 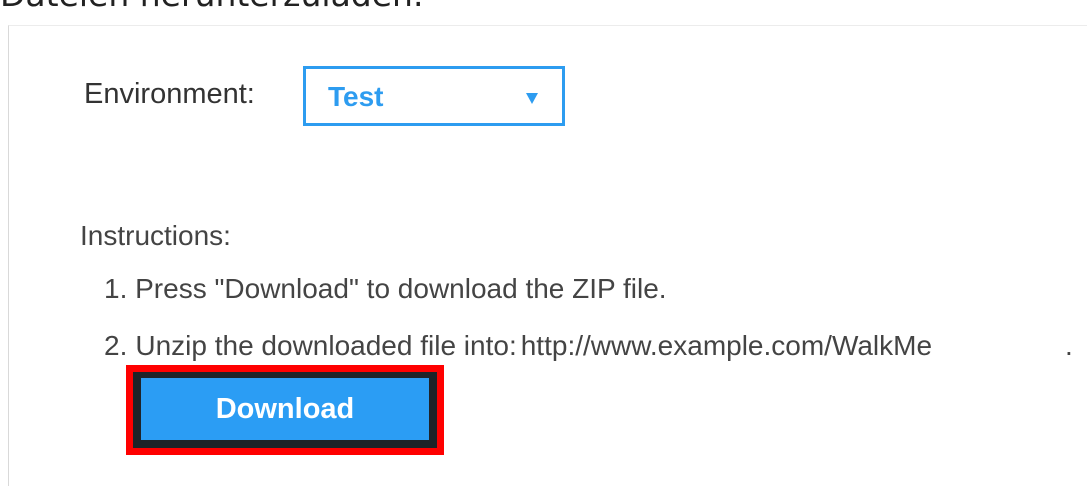 I want to click on page-heading-fragment: Dateien herunterzuladen., so click(x=211, y=5).